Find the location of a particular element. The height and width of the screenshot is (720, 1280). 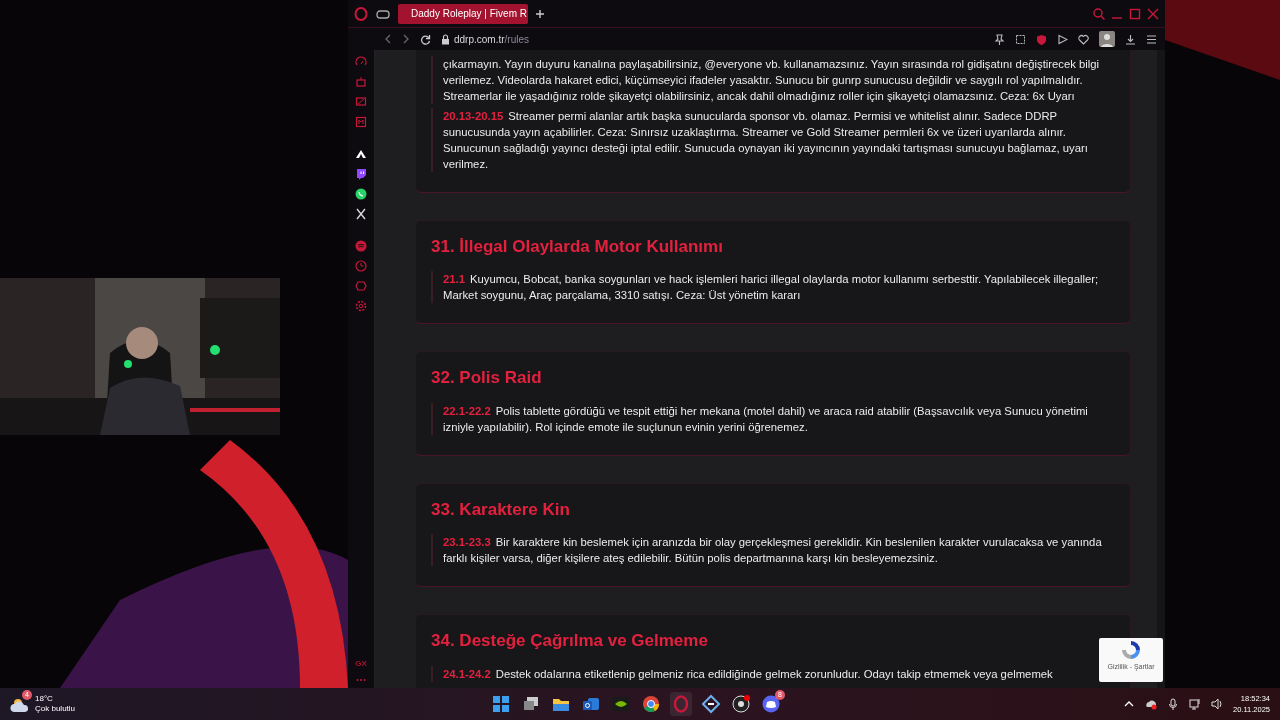

diamond-icon is located at coordinates (711, 704).